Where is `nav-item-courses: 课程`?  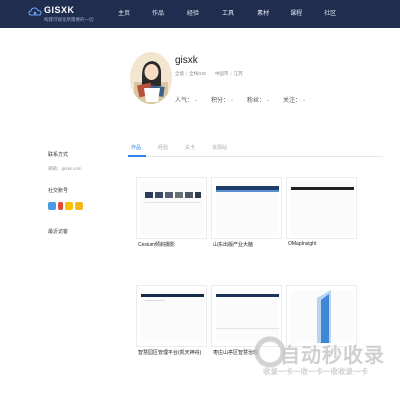 nav-item-courses: 课程 is located at coordinates (296, 14).